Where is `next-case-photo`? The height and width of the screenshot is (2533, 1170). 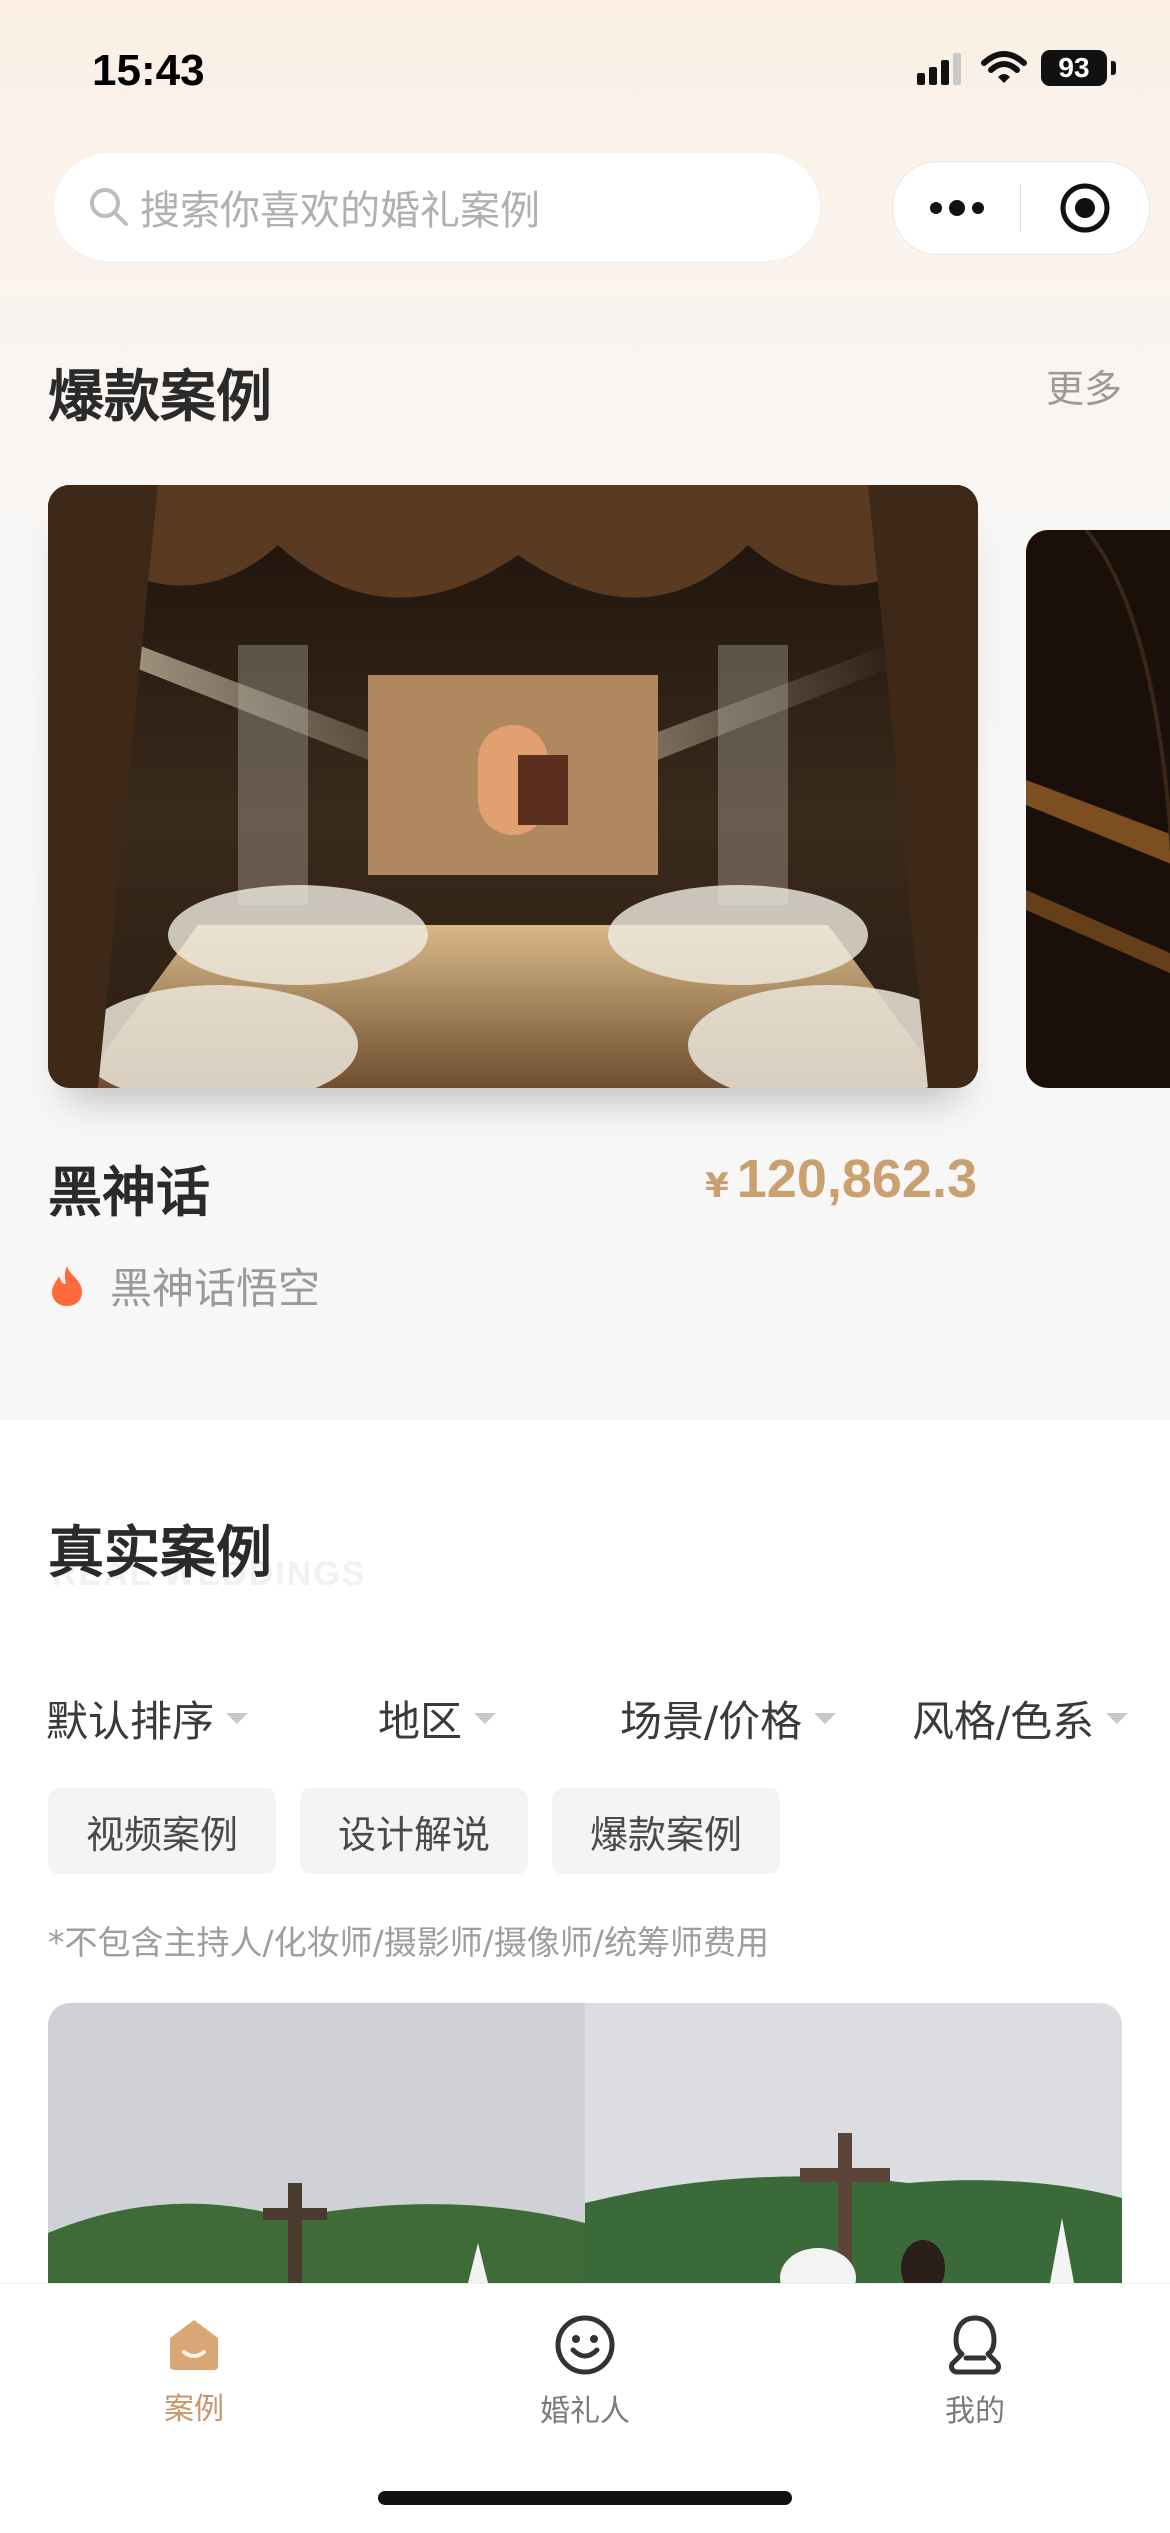 next-case-photo is located at coordinates (1098, 809).